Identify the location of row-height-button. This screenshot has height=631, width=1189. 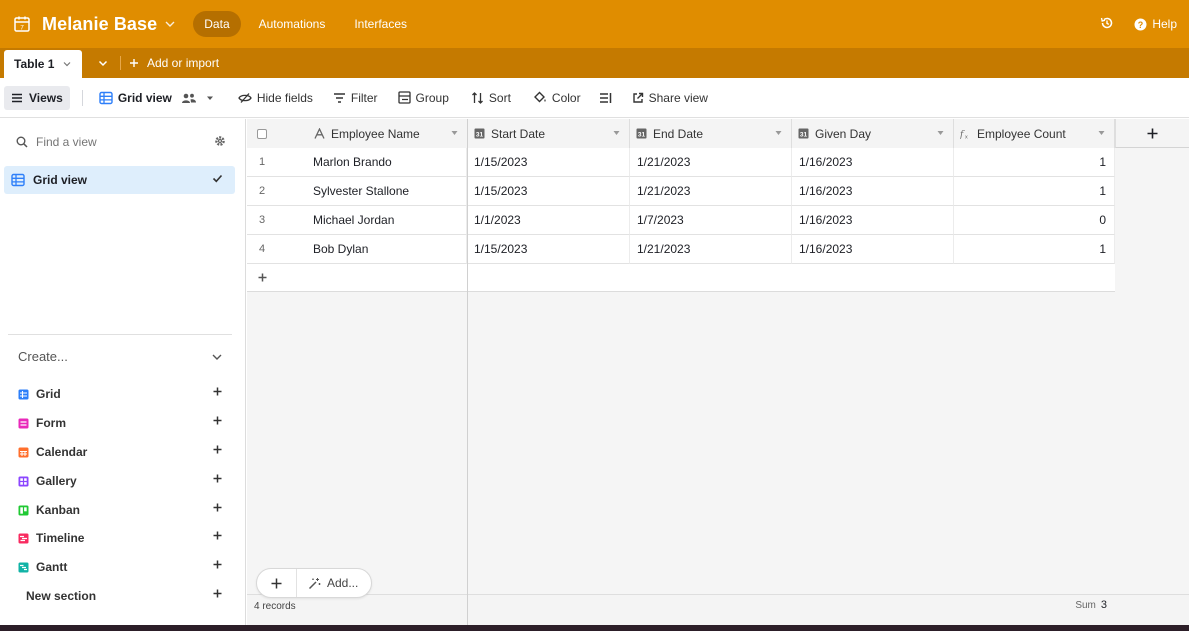
(605, 98).